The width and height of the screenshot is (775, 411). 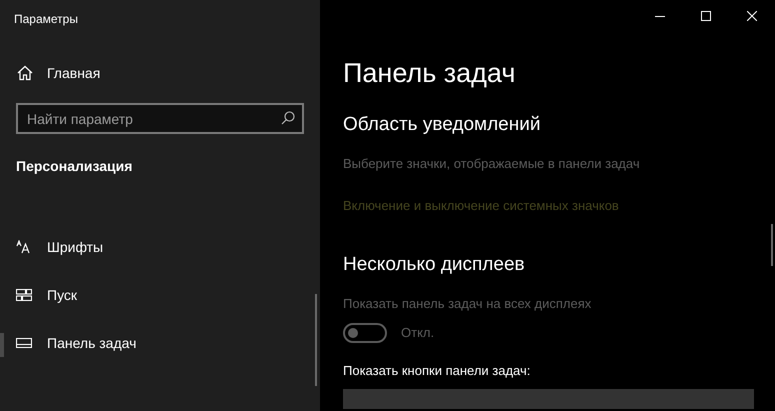 What do you see at coordinates (24, 343) in the screenshot?
I see `taskbar-icon` at bounding box center [24, 343].